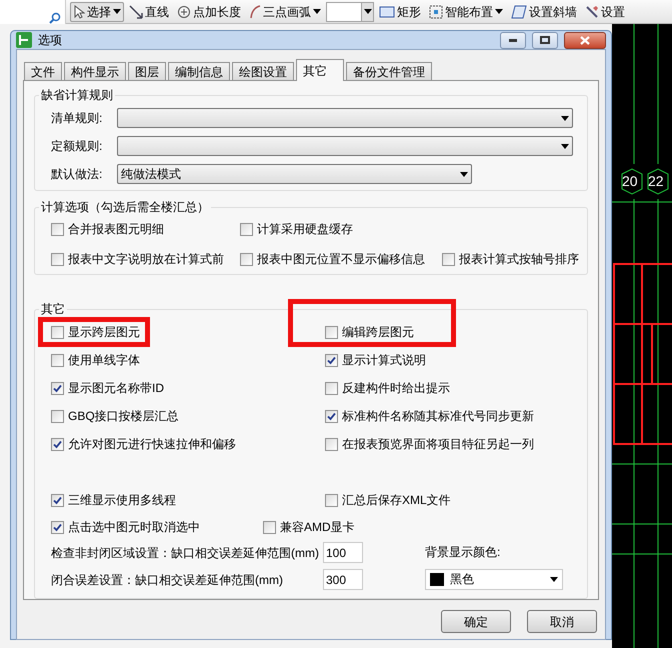  What do you see at coordinates (95, 360) in the screenshot?
I see `checkbox-option: 使用单线字体` at bounding box center [95, 360].